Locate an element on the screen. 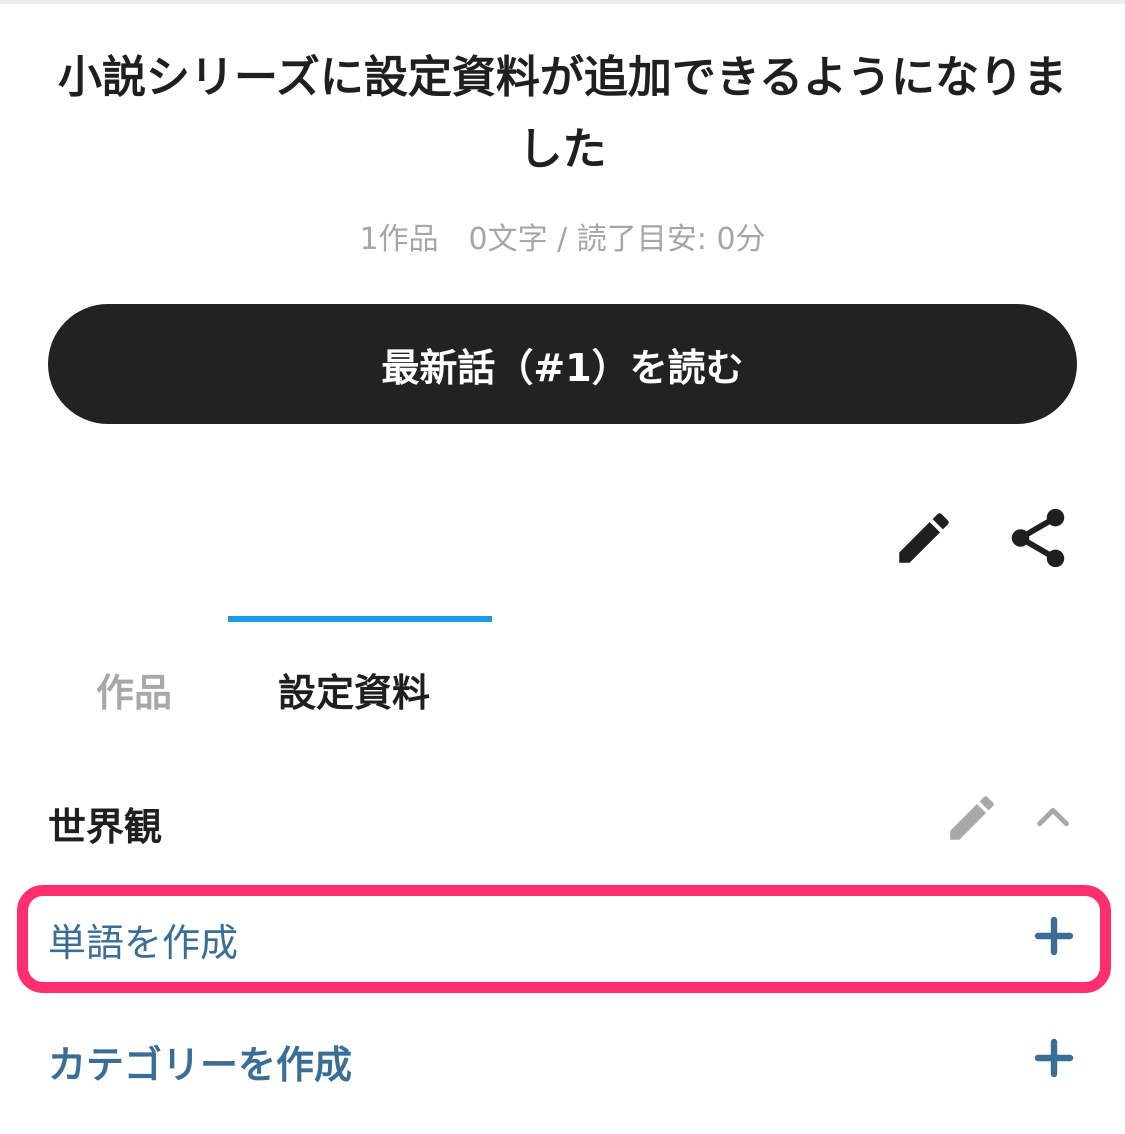 The width and height of the screenshot is (1125, 1134). chevron-up-icon is located at coordinates (1053, 817).